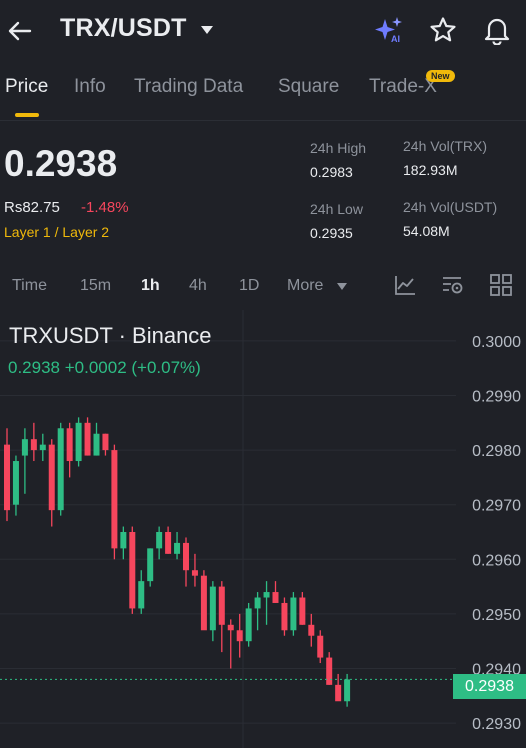  What do you see at coordinates (496, 560) in the screenshot?
I see `y-tick-label: 0.2960` at bounding box center [496, 560].